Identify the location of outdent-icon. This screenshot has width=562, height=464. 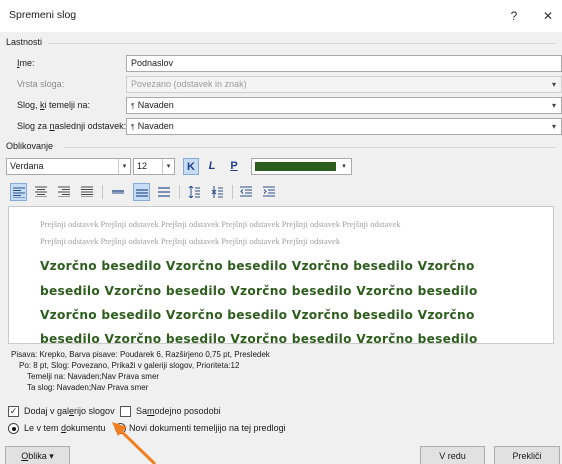
(246, 191).